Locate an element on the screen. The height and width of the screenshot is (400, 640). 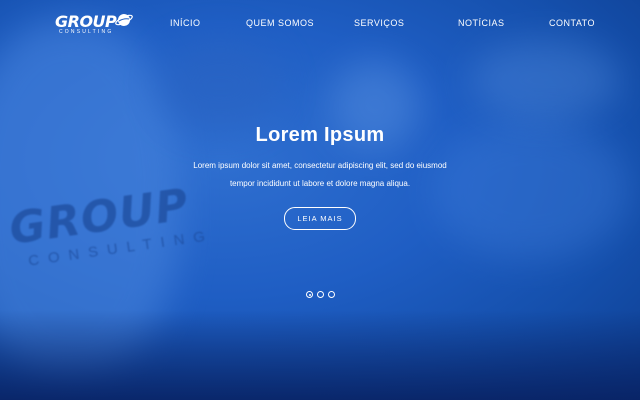
brand-logo: GROUP CONSULTING is located at coordinates (95, 25).